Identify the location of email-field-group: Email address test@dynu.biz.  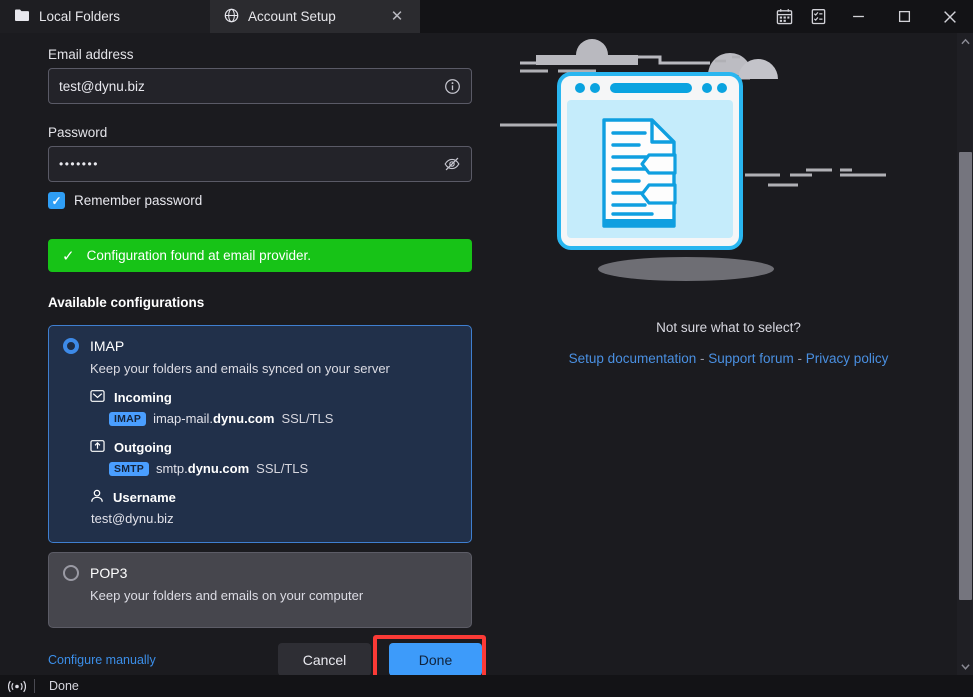
(260, 75).